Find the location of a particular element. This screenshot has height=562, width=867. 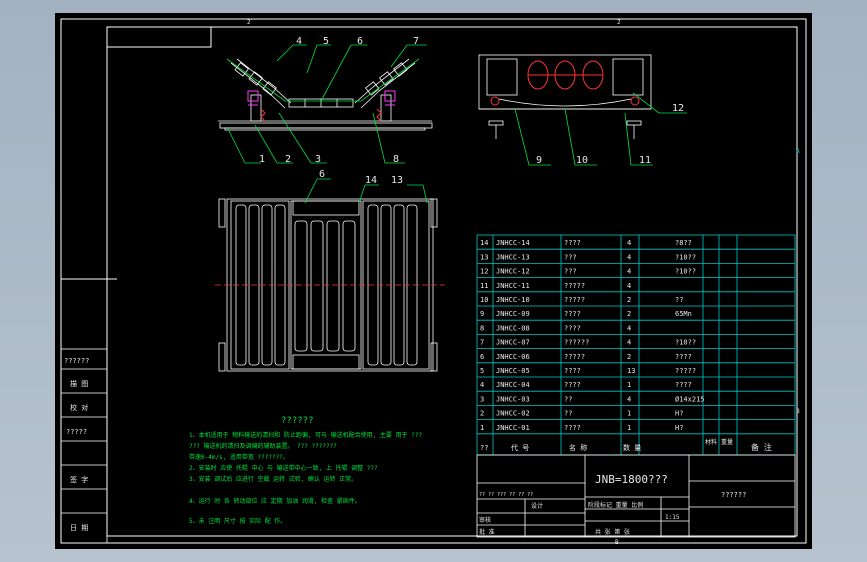

bom-cell-note: ????? is located at coordinates (685, 371).